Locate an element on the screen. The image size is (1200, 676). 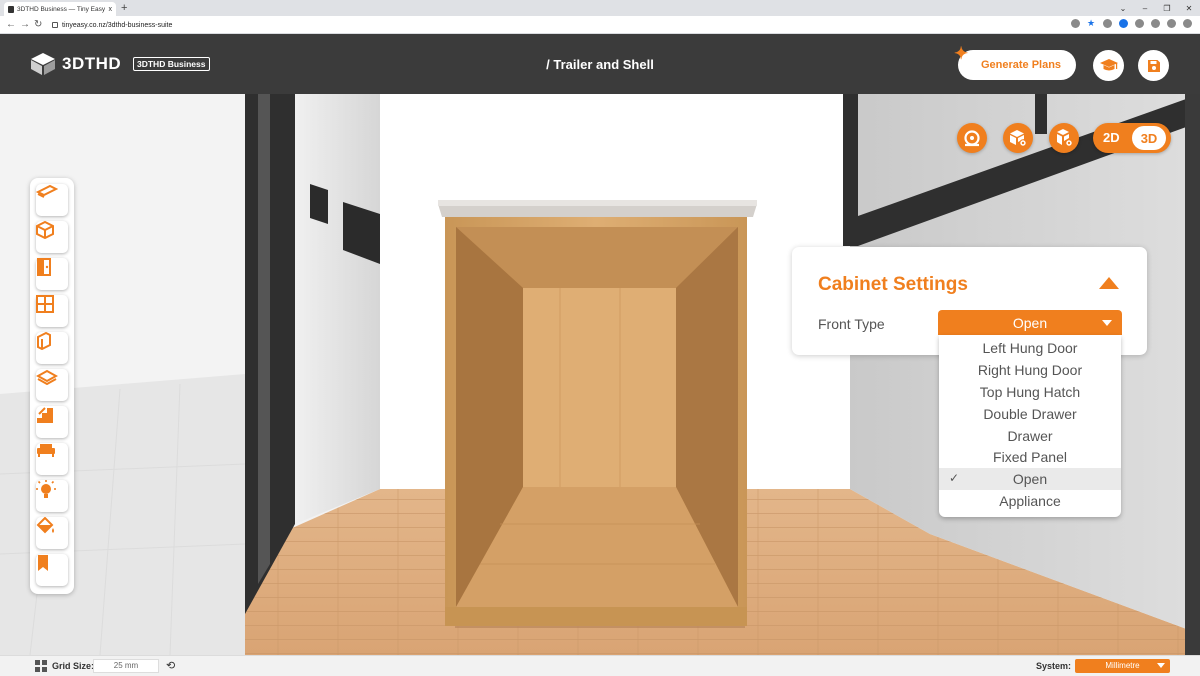
hide-walls-icon is located at coordinates (1018, 138).